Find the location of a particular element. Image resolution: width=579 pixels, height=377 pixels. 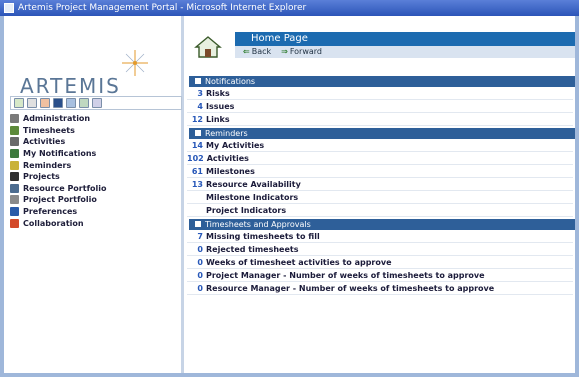

reminder-row-my-activities: 14 My Activities is located at coordinates (380, 146).